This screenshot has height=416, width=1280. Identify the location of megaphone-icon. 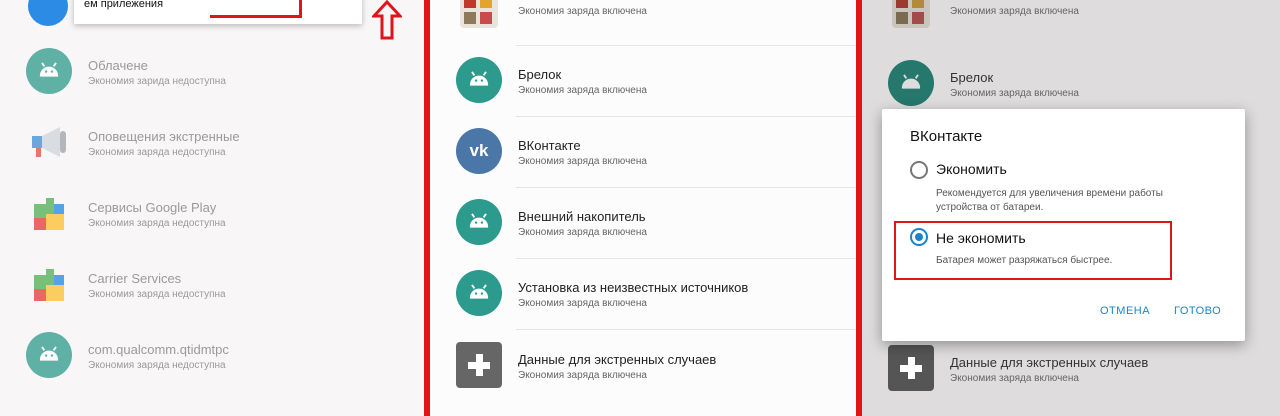
(49, 142).